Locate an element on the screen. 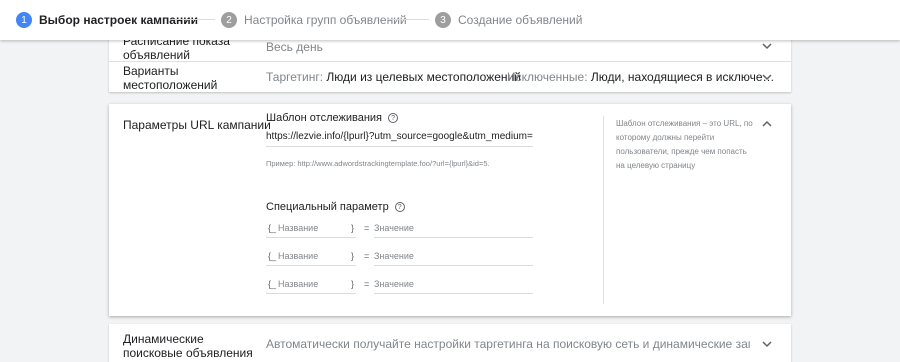 The width and height of the screenshot is (900, 362). step-number: 2 is located at coordinates (229, 20).